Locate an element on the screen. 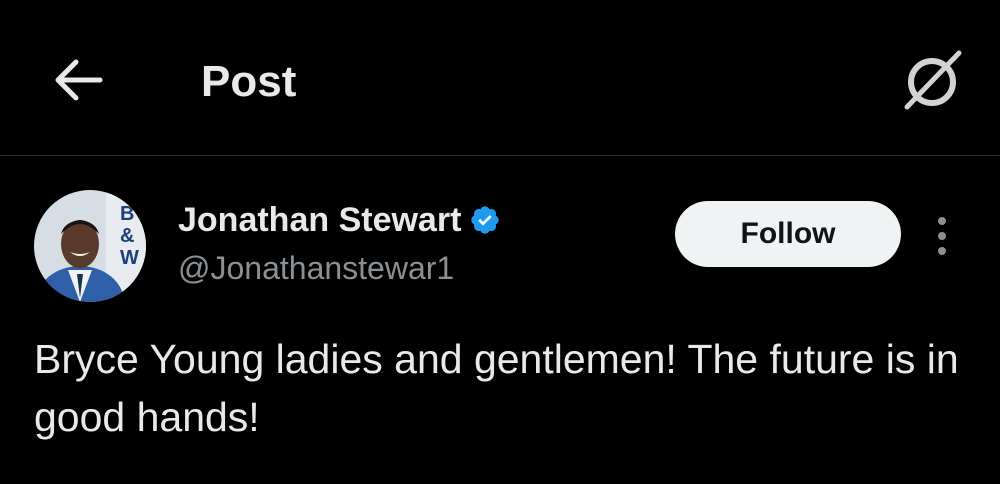 The width and height of the screenshot is (1000, 484). more-options-button is located at coordinates (942, 236).